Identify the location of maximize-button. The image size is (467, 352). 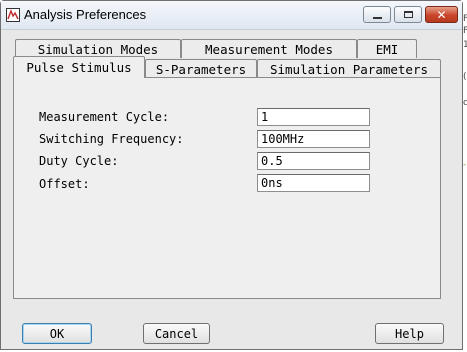
(408, 14).